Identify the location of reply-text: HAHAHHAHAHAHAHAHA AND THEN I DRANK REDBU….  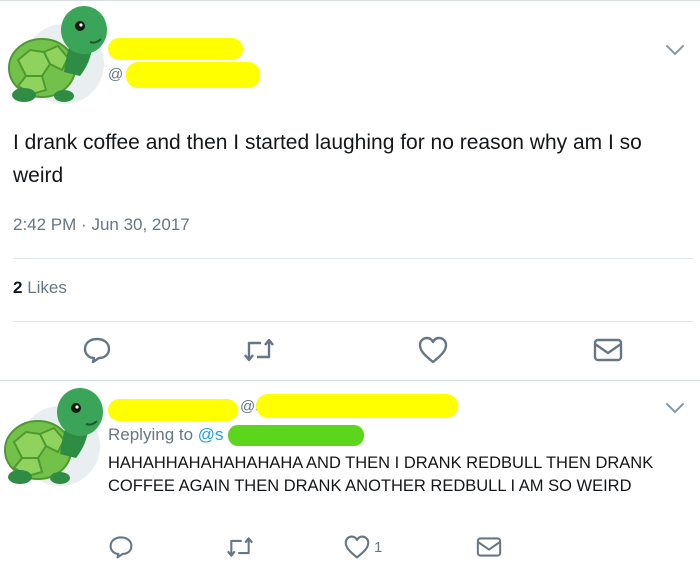
(381, 474).